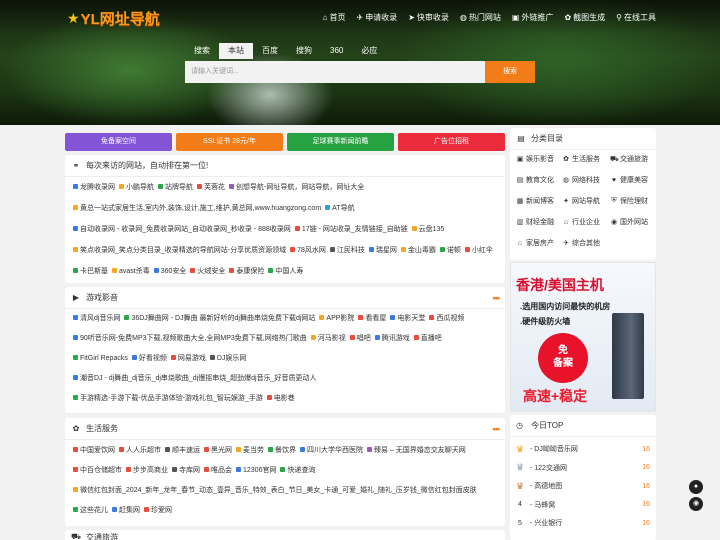 The image size is (720, 540). Describe the element at coordinates (583, 505) in the screenshot. I see `top-row: 4 - 马蜂窝 16` at that location.